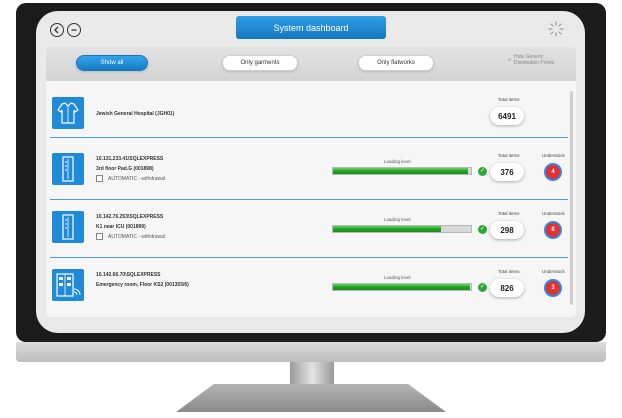  Describe the element at coordinates (311, 398) in the screenshot. I see `monitor-base` at that location.